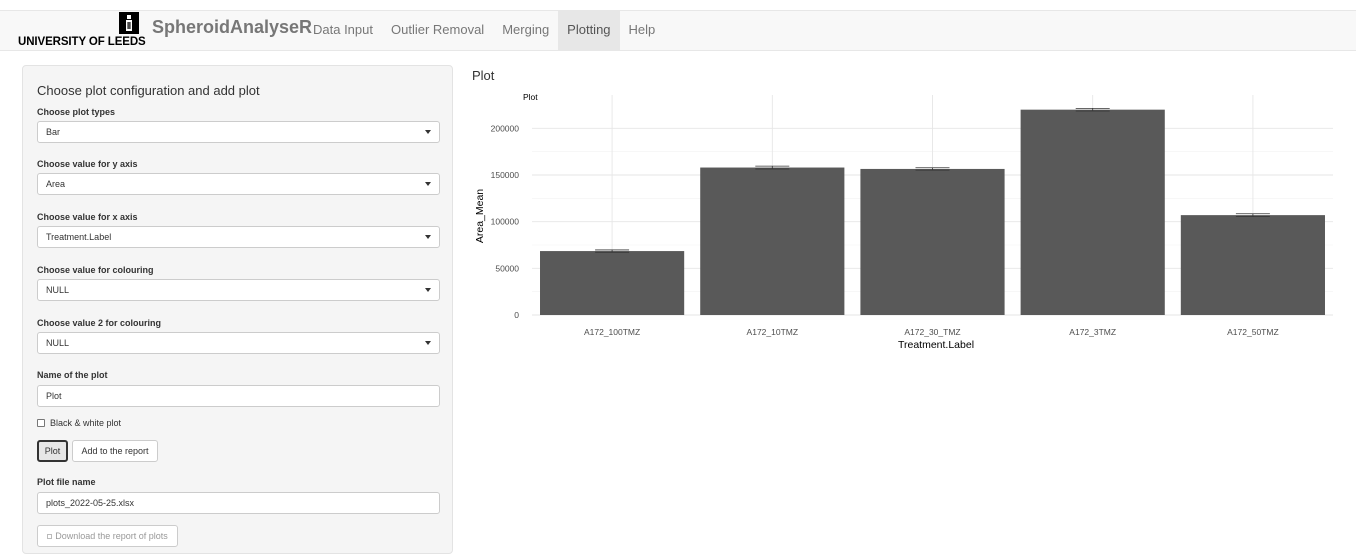  Describe the element at coordinates (82, 42) in the screenshot. I see `logo-text: UNIVERSITY OF LEEDS` at that location.